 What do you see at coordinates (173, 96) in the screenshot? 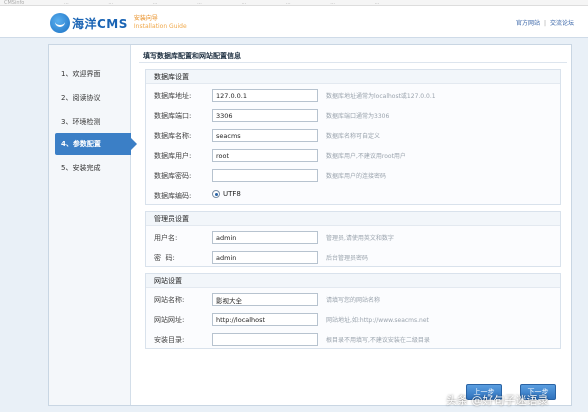
I see `field-label: 数据库地址:` at bounding box center [173, 96].